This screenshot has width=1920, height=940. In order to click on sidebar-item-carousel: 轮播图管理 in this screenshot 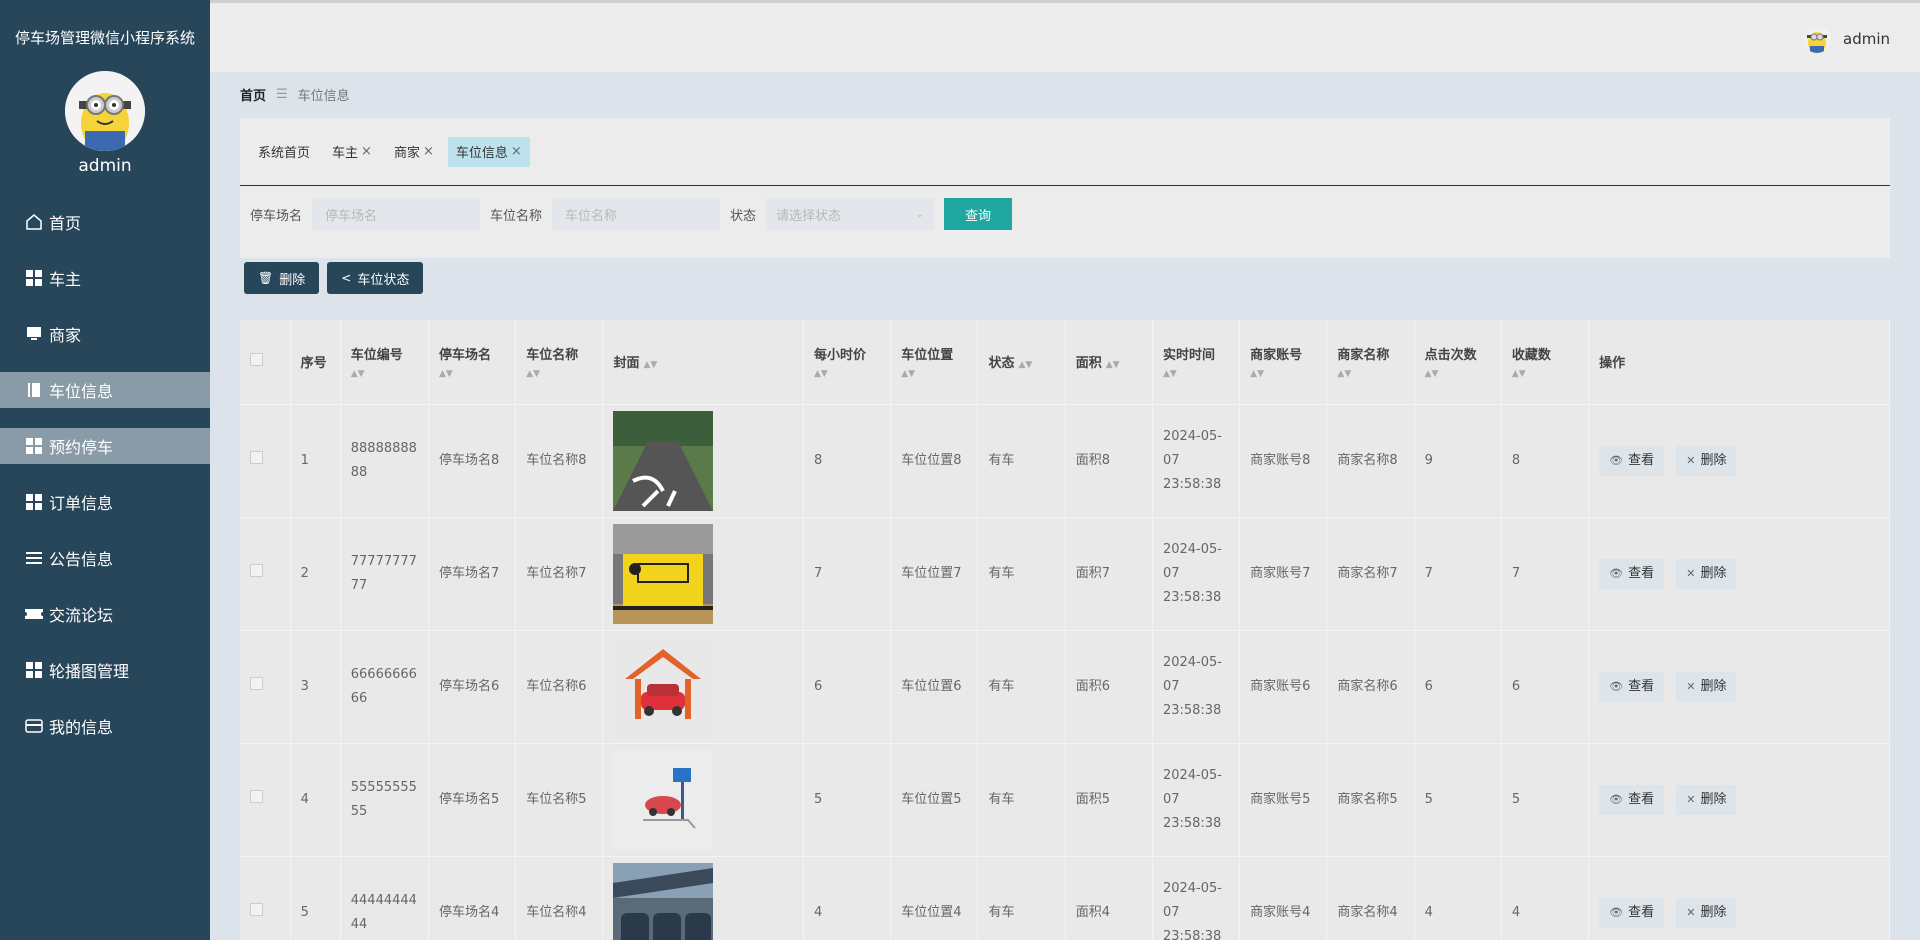, I will do `click(105, 670)`.